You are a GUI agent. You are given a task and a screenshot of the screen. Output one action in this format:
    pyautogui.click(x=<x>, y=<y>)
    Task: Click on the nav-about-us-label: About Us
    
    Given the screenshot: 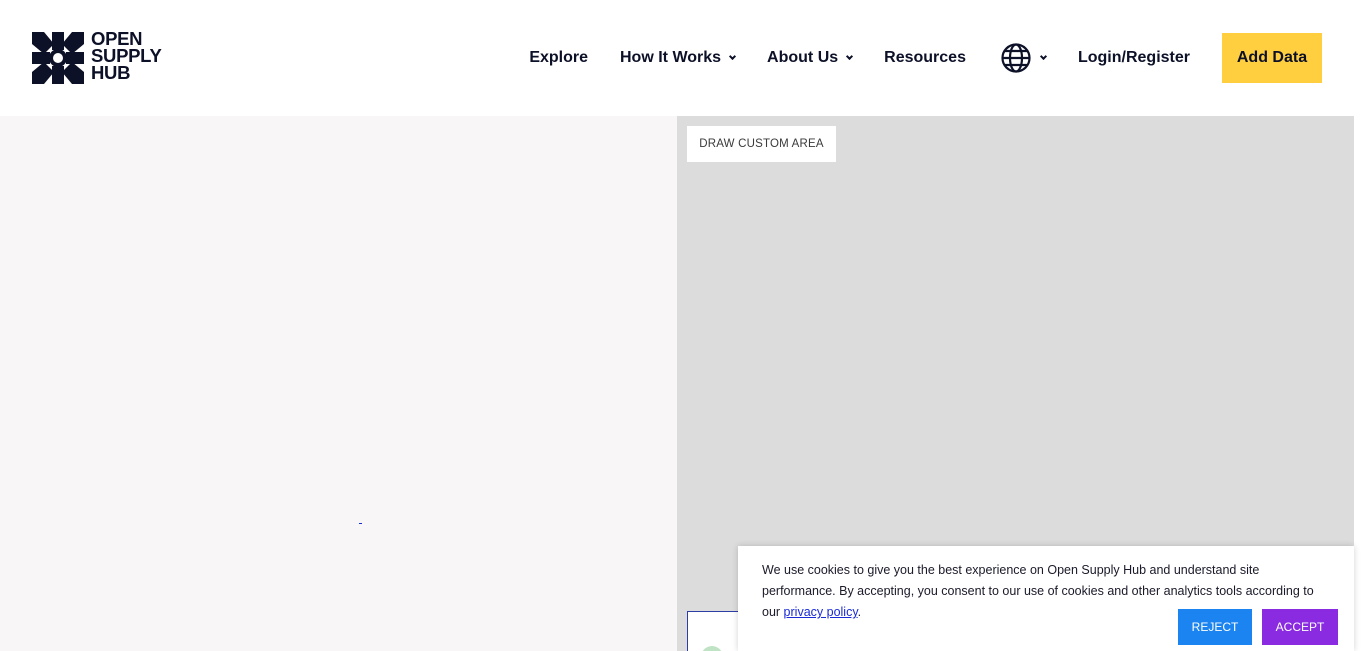 What is the action you would take?
    pyautogui.click(x=803, y=57)
    